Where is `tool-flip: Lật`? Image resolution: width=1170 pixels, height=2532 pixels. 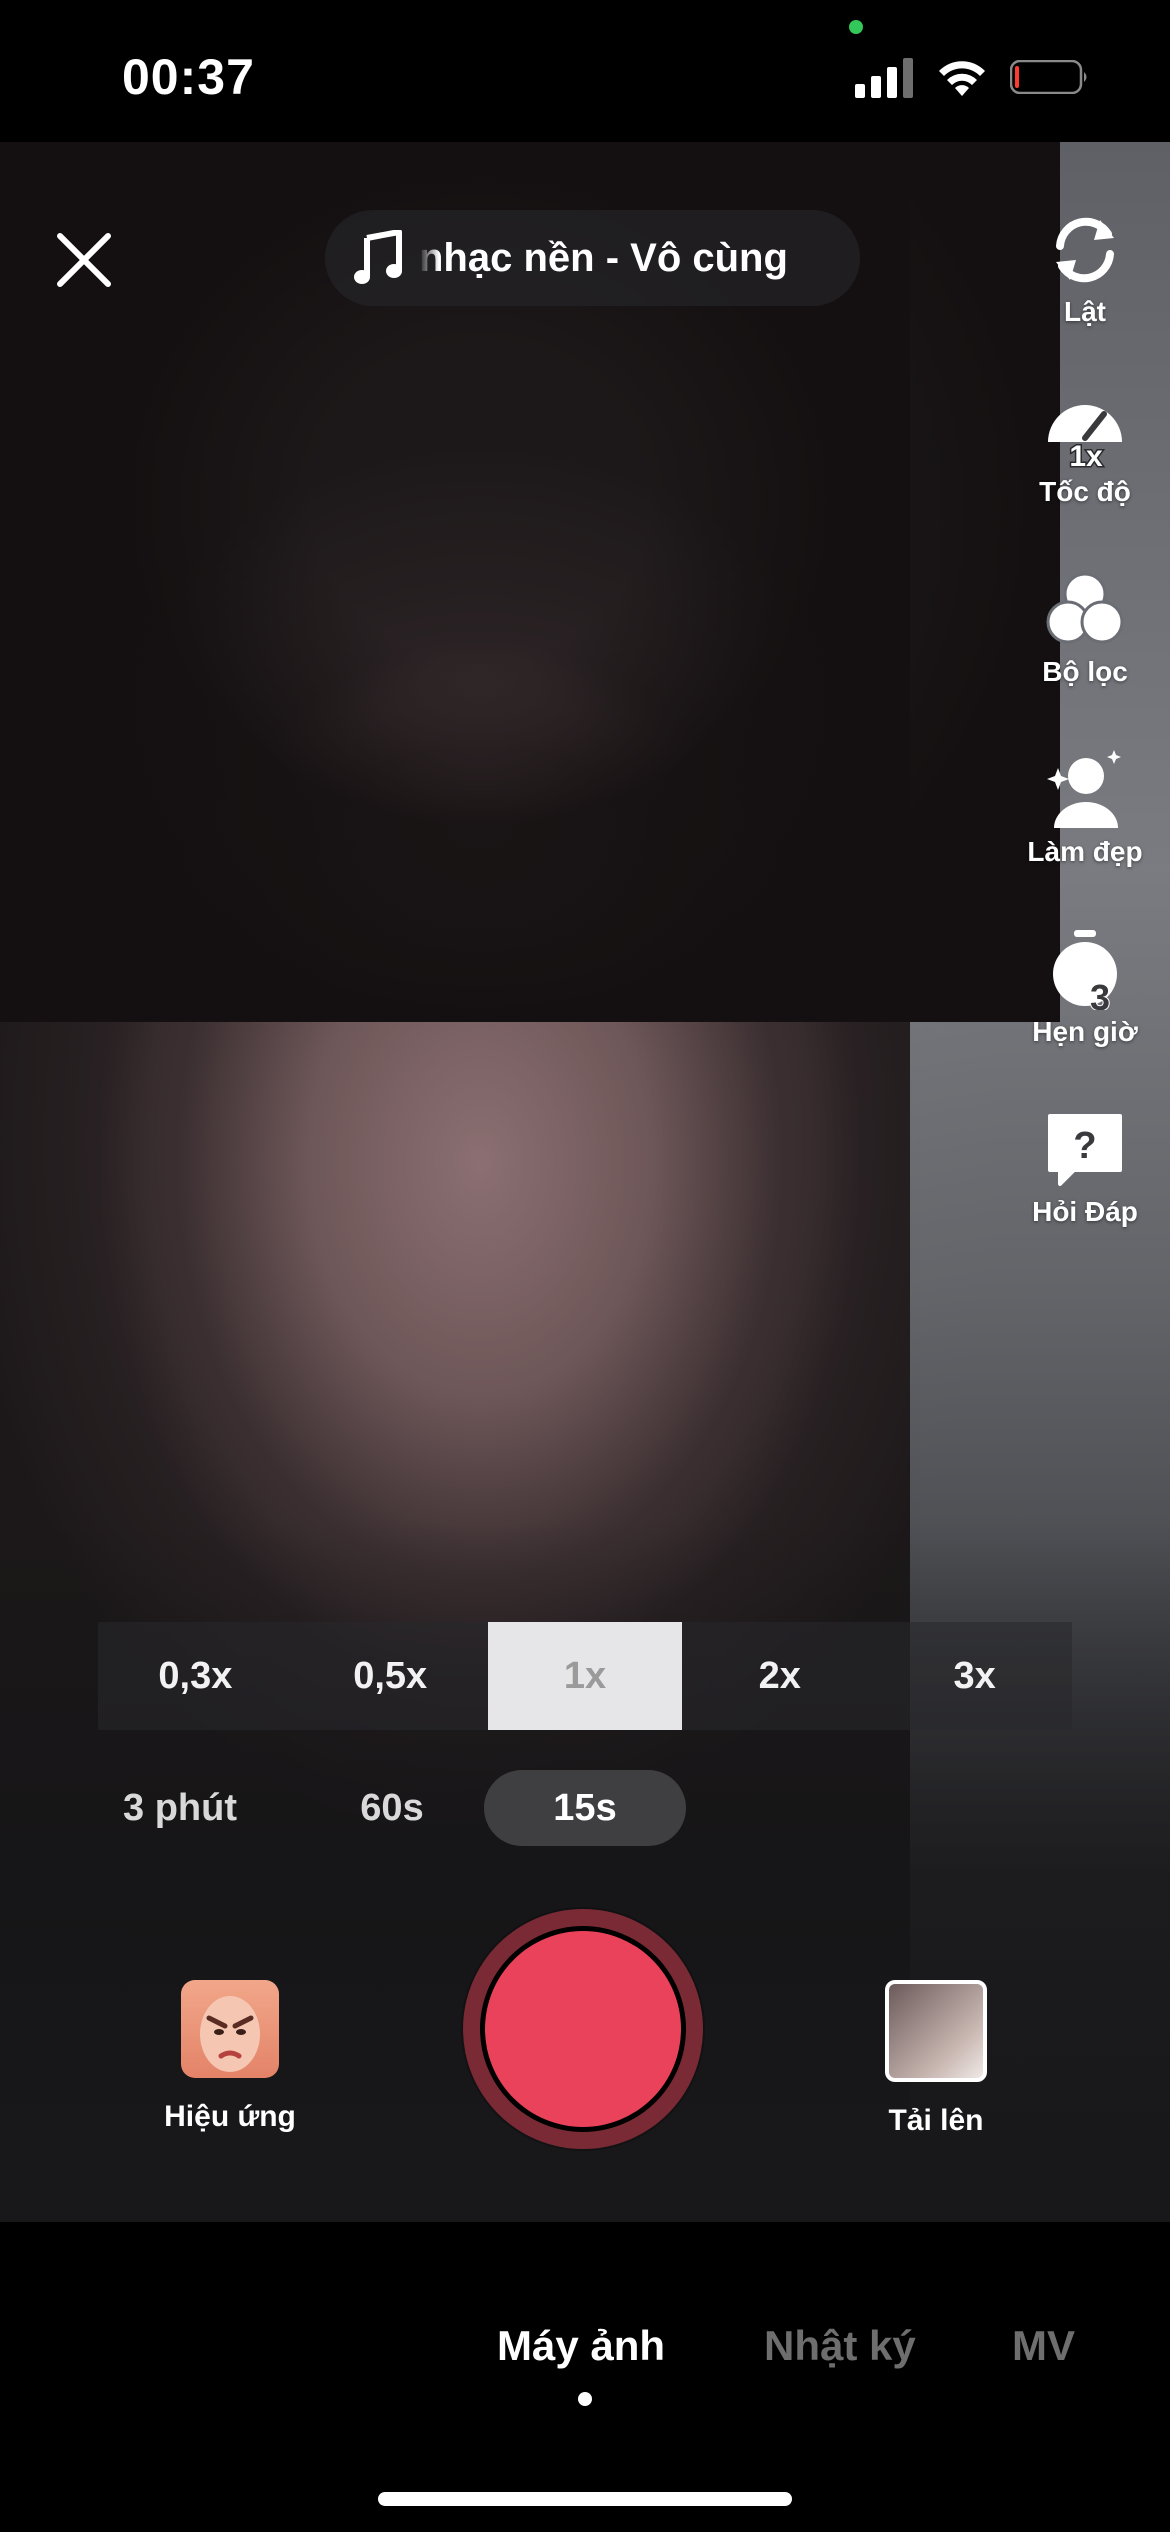 tool-flip: Lật is located at coordinates (1085, 269).